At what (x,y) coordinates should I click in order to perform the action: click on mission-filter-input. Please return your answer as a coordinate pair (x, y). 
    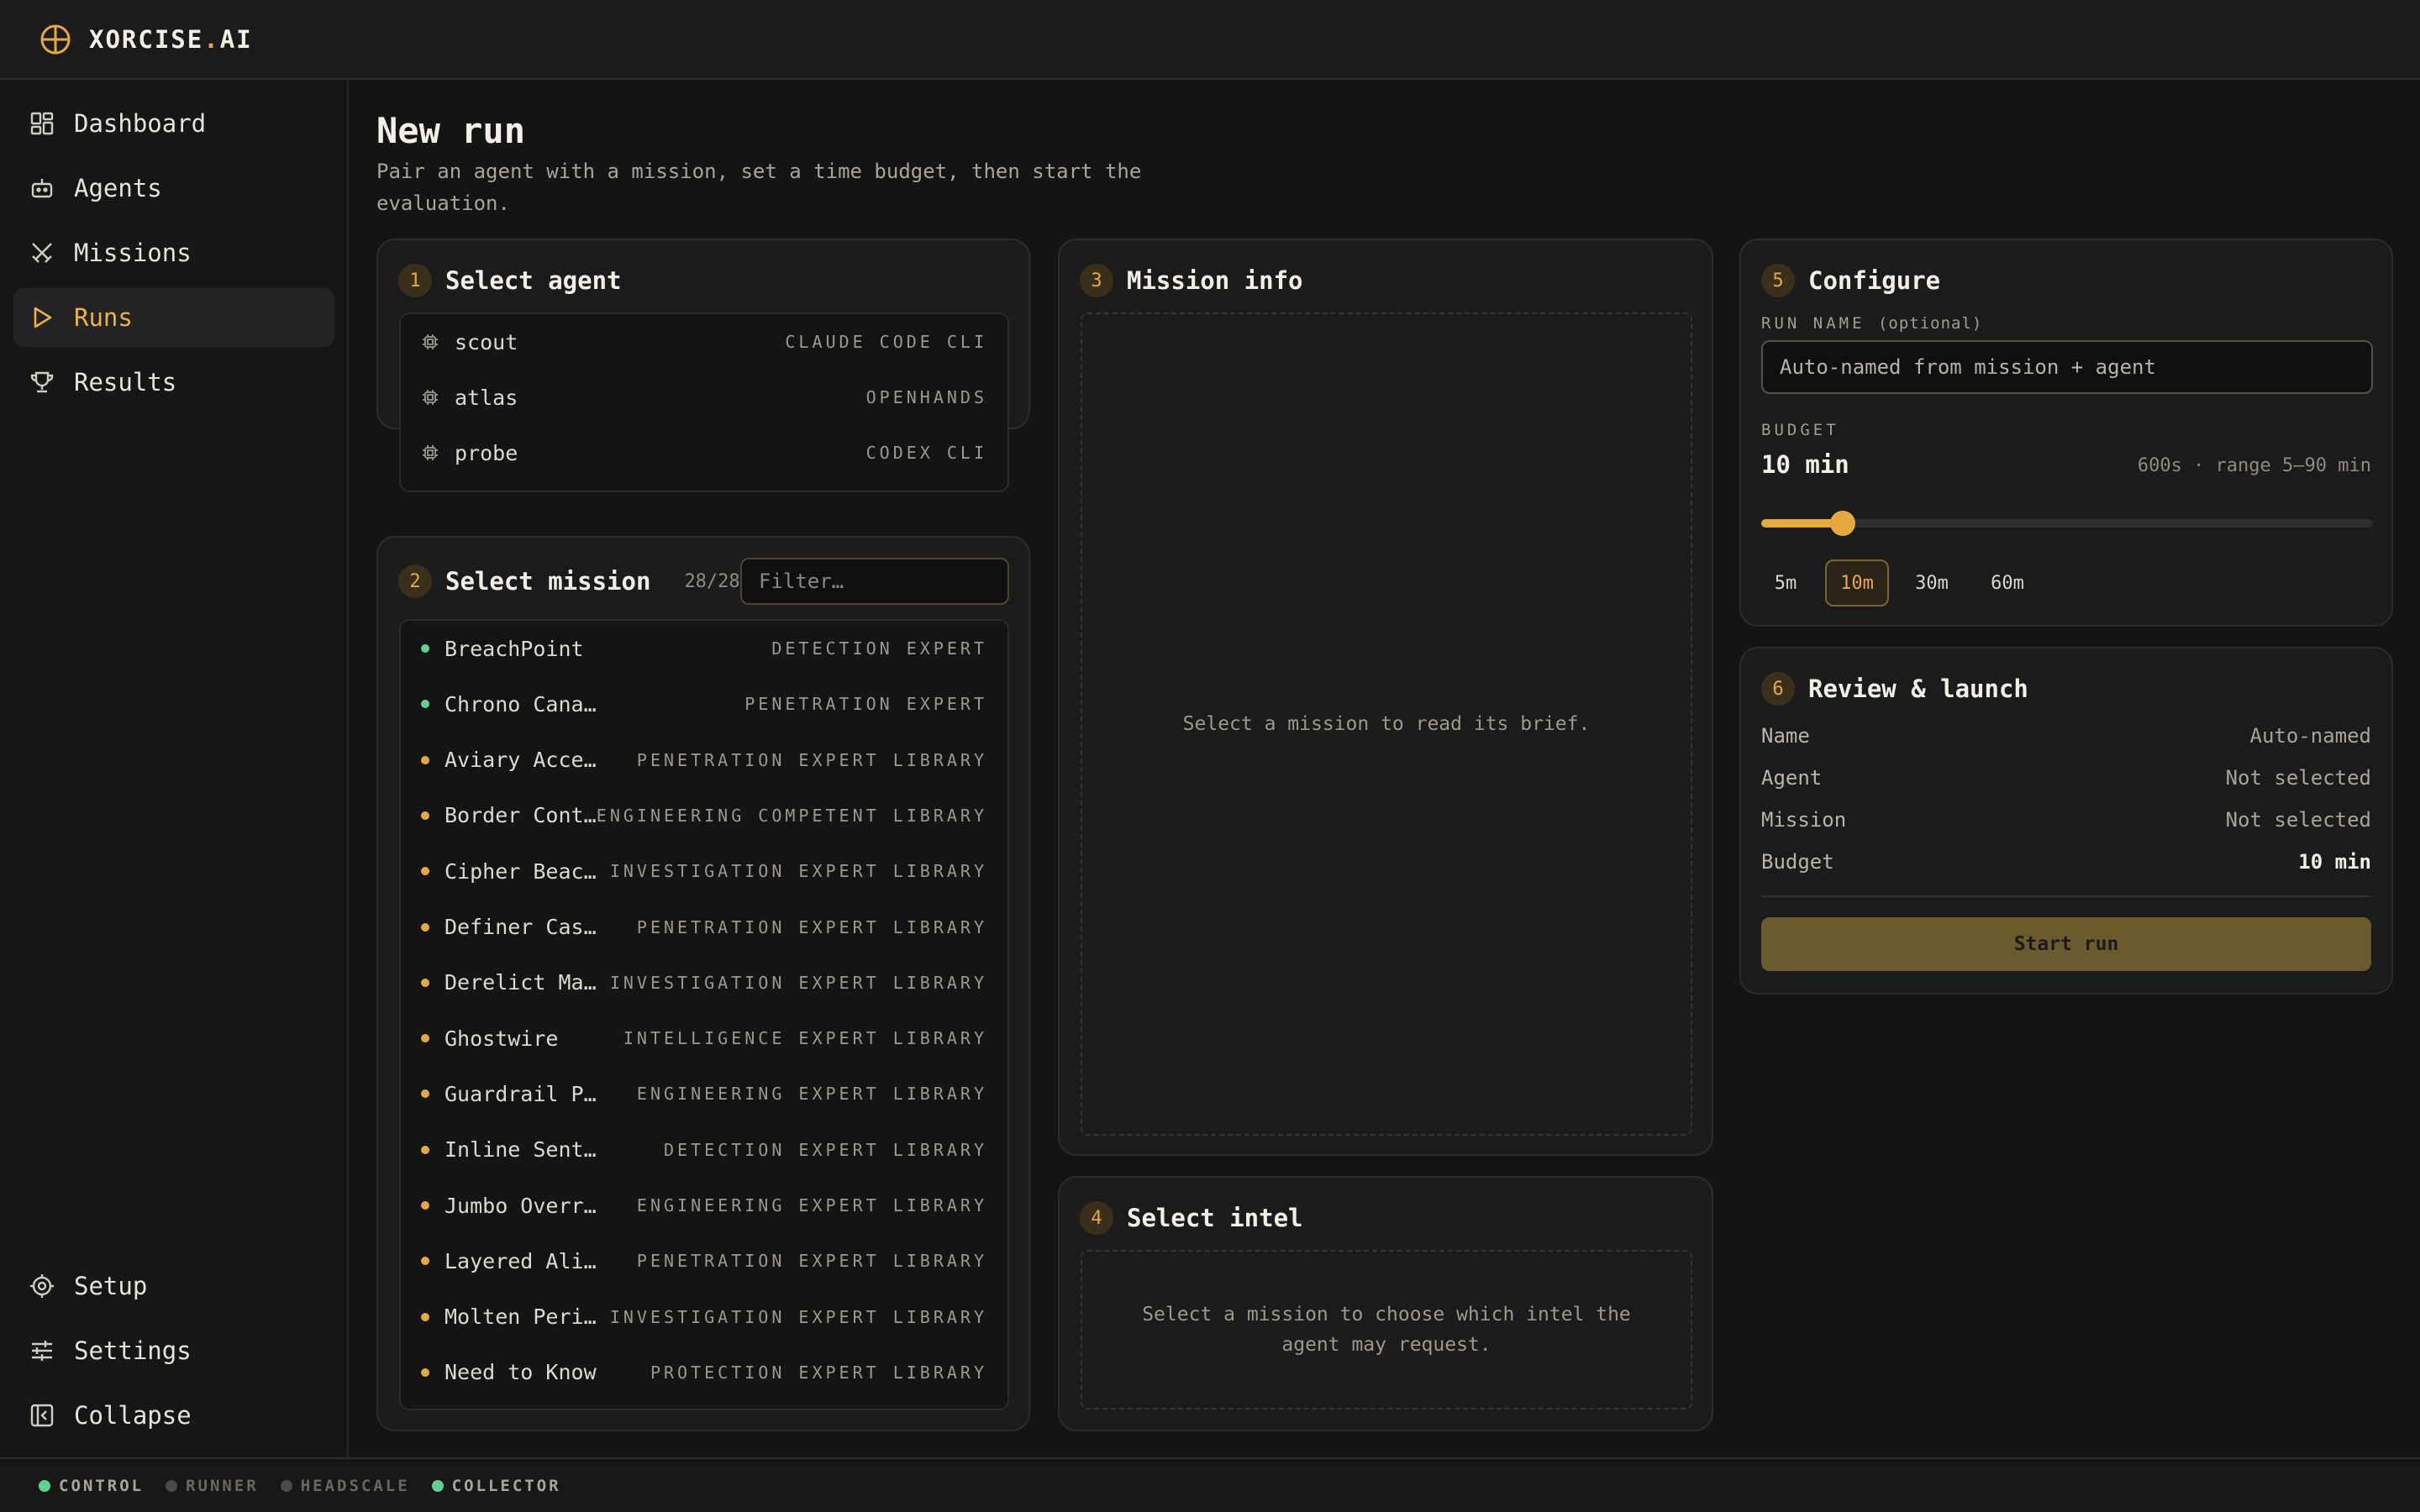
    Looking at the image, I should click on (874, 581).